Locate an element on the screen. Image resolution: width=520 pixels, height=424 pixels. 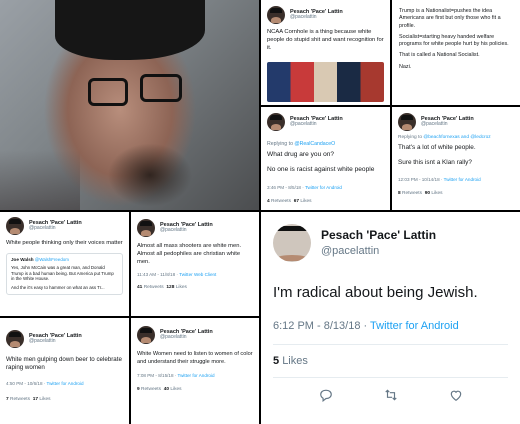
heart-icon is located at coordinates (456, 395).